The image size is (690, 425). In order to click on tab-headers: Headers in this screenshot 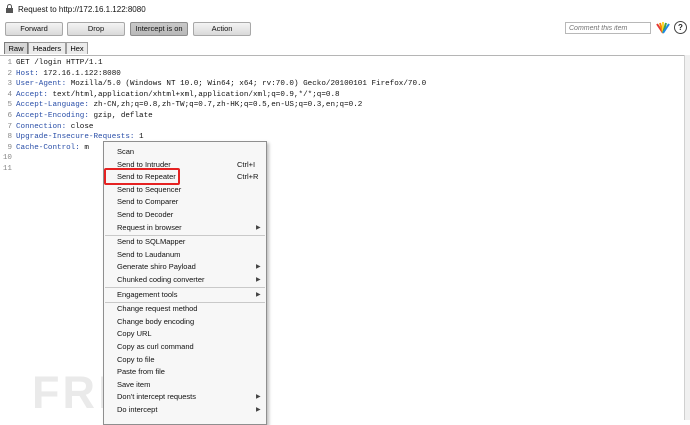, I will do `click(47, 48)`.